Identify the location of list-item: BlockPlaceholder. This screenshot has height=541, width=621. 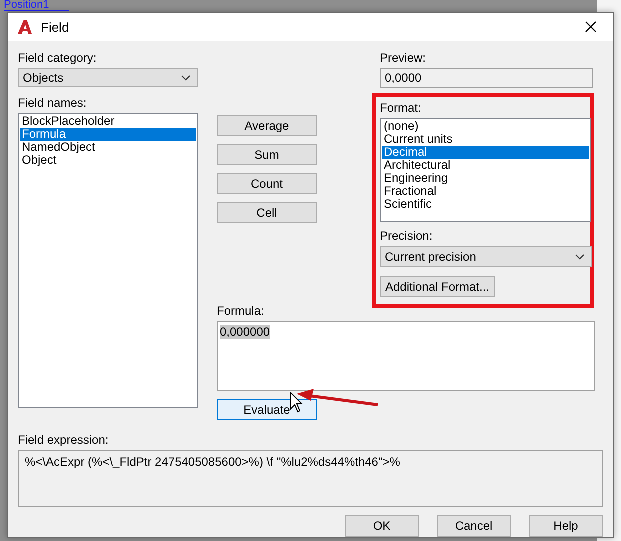
(108, 121).